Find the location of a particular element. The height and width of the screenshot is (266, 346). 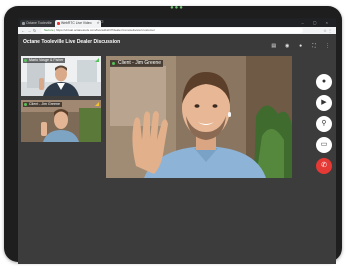

more-icon: ⋮ is located at coordinates (327, 46).